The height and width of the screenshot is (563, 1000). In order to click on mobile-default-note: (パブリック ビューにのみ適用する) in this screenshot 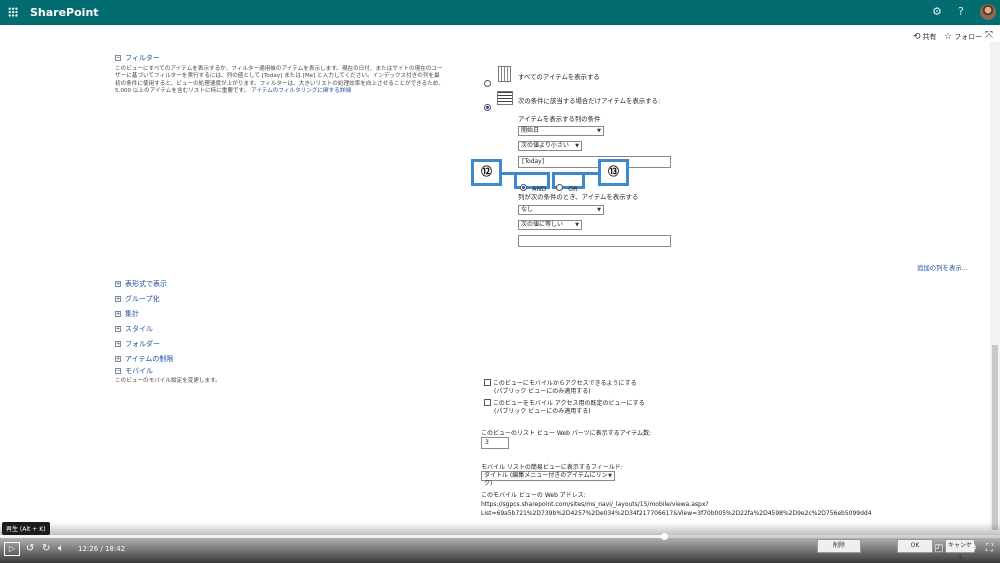, I will do `click(542, 411)`.